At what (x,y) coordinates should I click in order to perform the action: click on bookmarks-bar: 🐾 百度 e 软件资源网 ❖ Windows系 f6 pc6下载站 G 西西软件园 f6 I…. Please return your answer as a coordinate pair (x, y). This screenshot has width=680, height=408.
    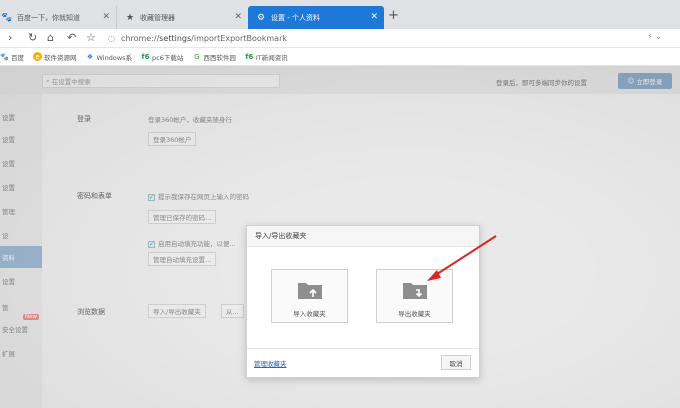
    Looking at the image, I should click on (340, 57).